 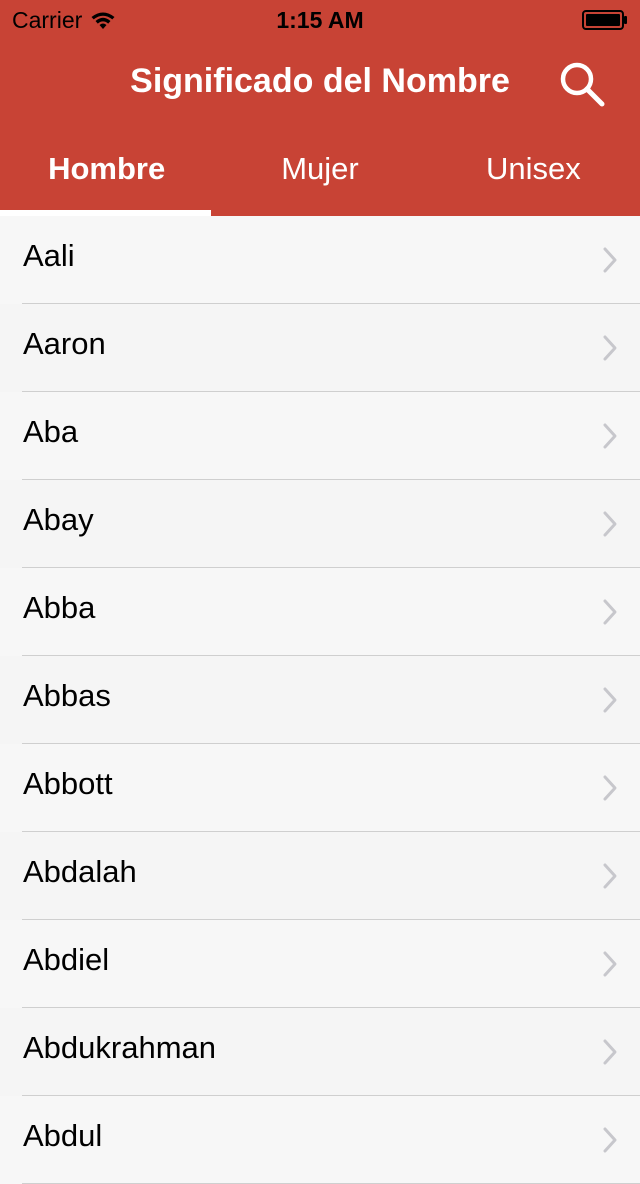 I want to click on status-time: 1:15 AM, so click(x=320, y=20).